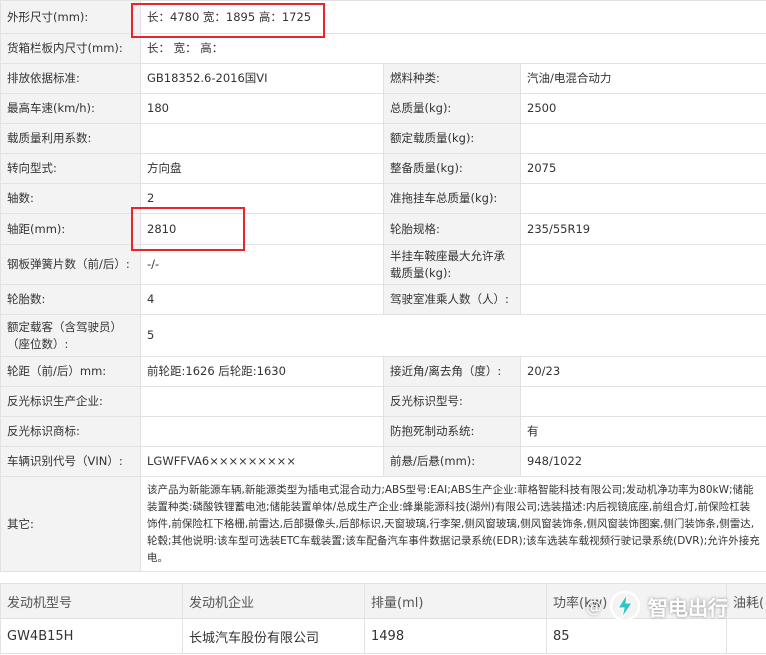 This screenshot has height=655, width=766. Describe the element at coordinates (262, 431) in the screenshot. I see `reflect-brand-value` at that location.